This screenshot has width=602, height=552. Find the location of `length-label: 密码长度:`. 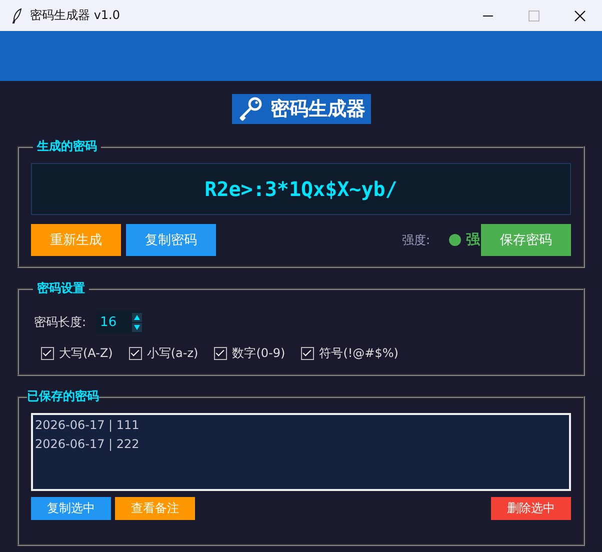

length-label: 密码长度: is located at coordinates (60, 322).